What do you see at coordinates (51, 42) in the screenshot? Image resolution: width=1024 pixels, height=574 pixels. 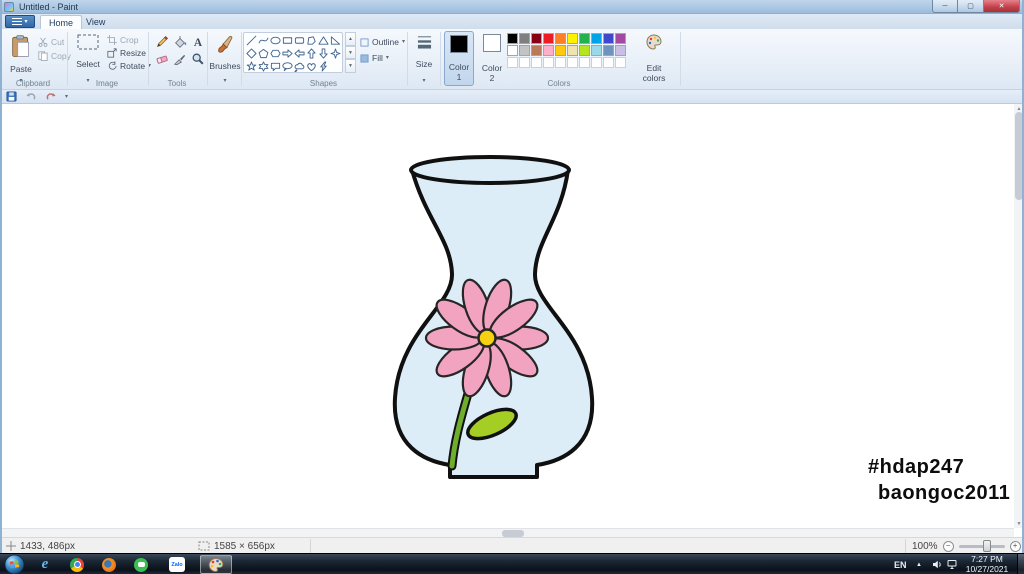 I see `cut-button: Cut` at bounding box center [51, 42].